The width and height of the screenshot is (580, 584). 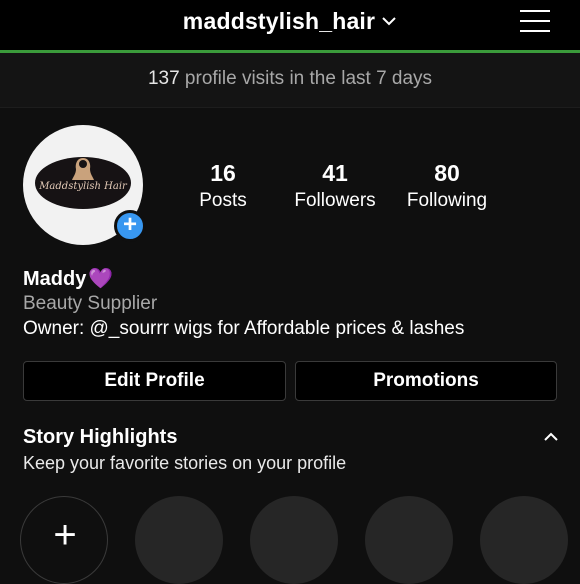 What do you see at coordinates (90, 303) in the screenshot?
I see `profile-category: Beauty Supplier` at bounding box center [90, 303].